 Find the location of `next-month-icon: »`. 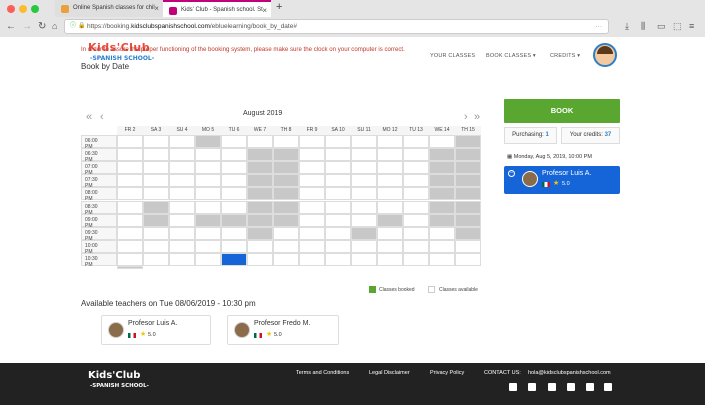

next-month-icon: » is located at coordinates (477, 117).